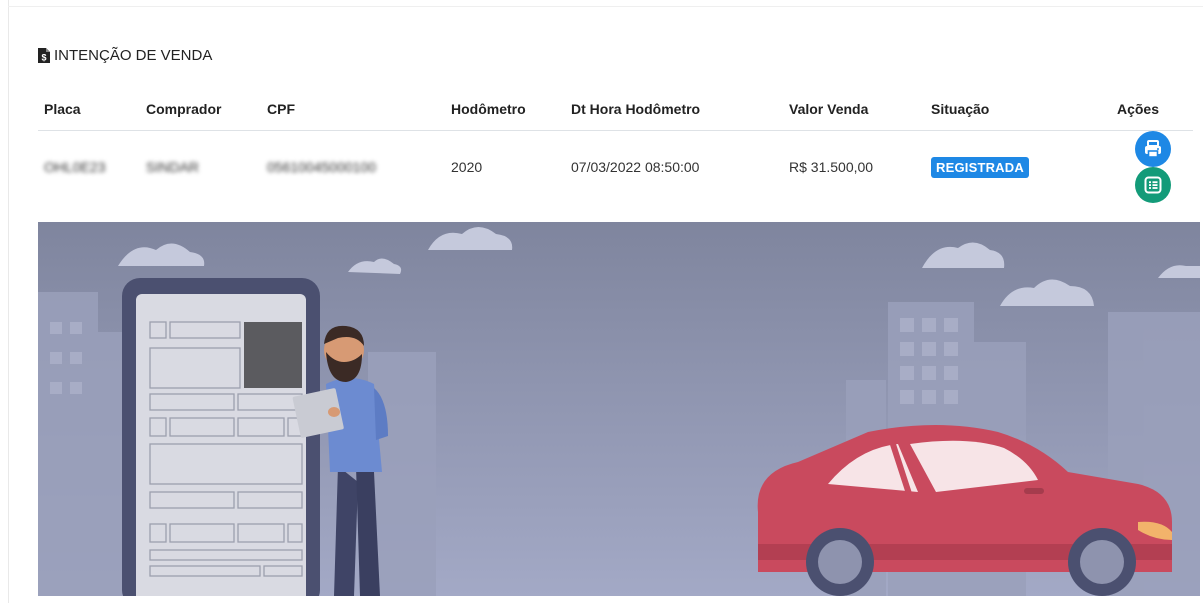  I want to click on cell-valor: R$ 31.500,00, so click(831, 167).